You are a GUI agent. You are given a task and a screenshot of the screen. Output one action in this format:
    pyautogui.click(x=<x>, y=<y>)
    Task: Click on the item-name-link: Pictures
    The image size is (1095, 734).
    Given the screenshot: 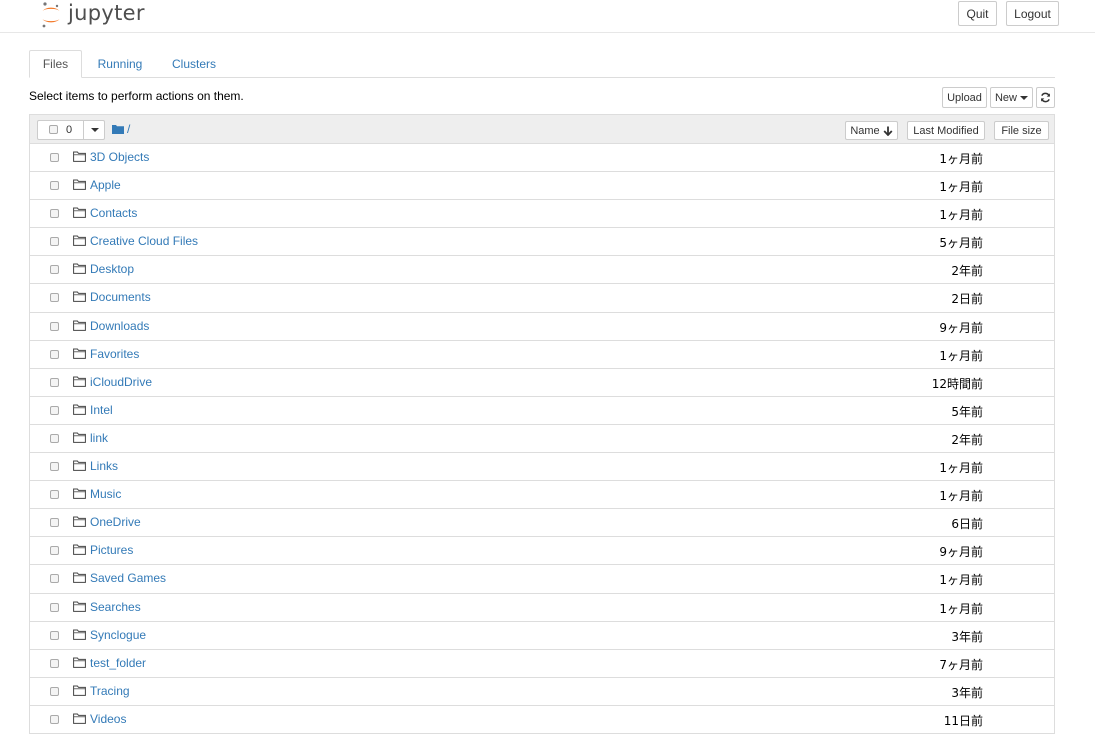 What is the action you would take?
    pyautogui.click(x=111, y=550)
    